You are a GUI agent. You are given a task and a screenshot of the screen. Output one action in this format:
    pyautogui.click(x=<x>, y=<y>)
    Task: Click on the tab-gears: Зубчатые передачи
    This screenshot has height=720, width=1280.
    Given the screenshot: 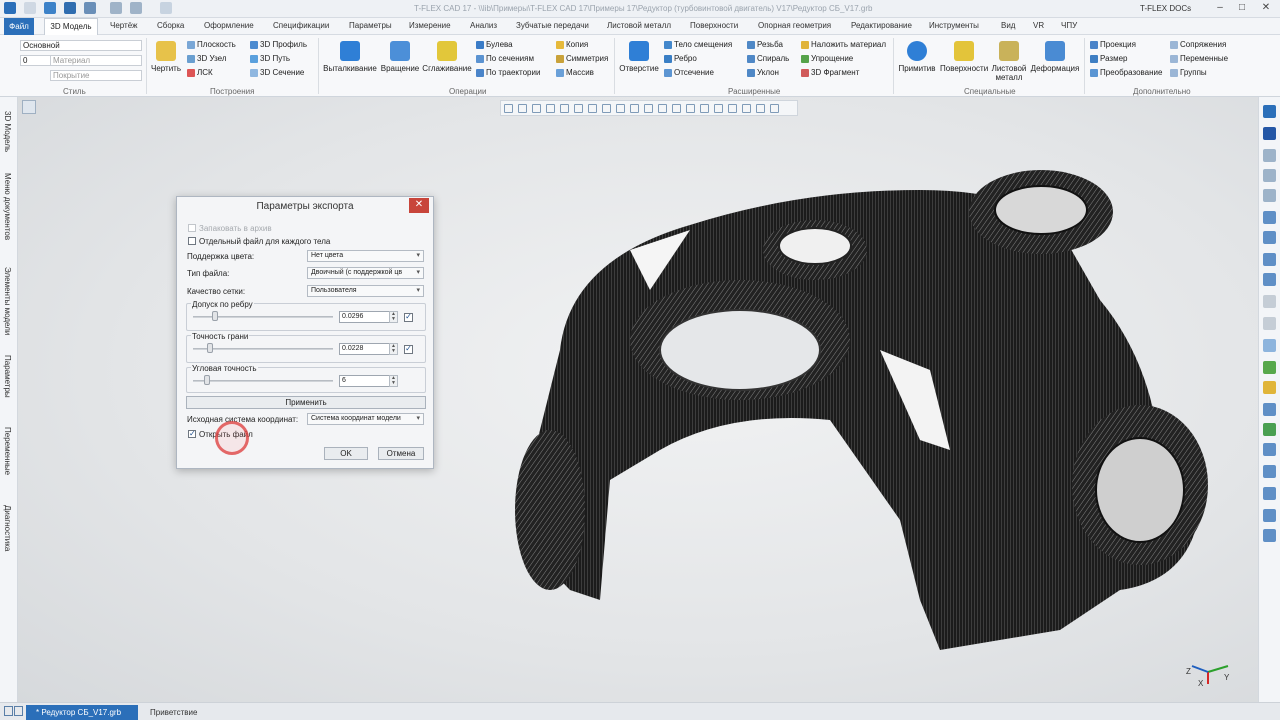 What is the action you would take?
    pyautogui.click(x=552, y=25)
    